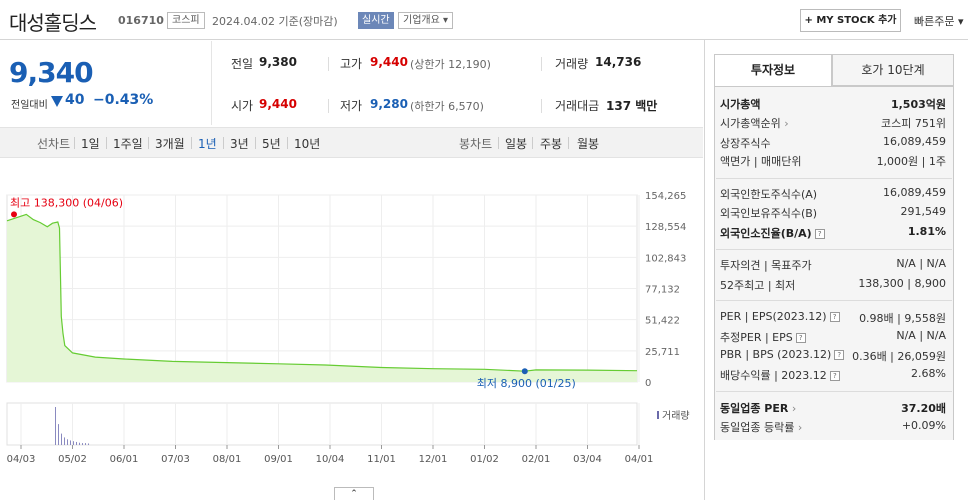 The height and width of the screenshot is (500, 968). I want to click on min-marker, so click(524, 371).